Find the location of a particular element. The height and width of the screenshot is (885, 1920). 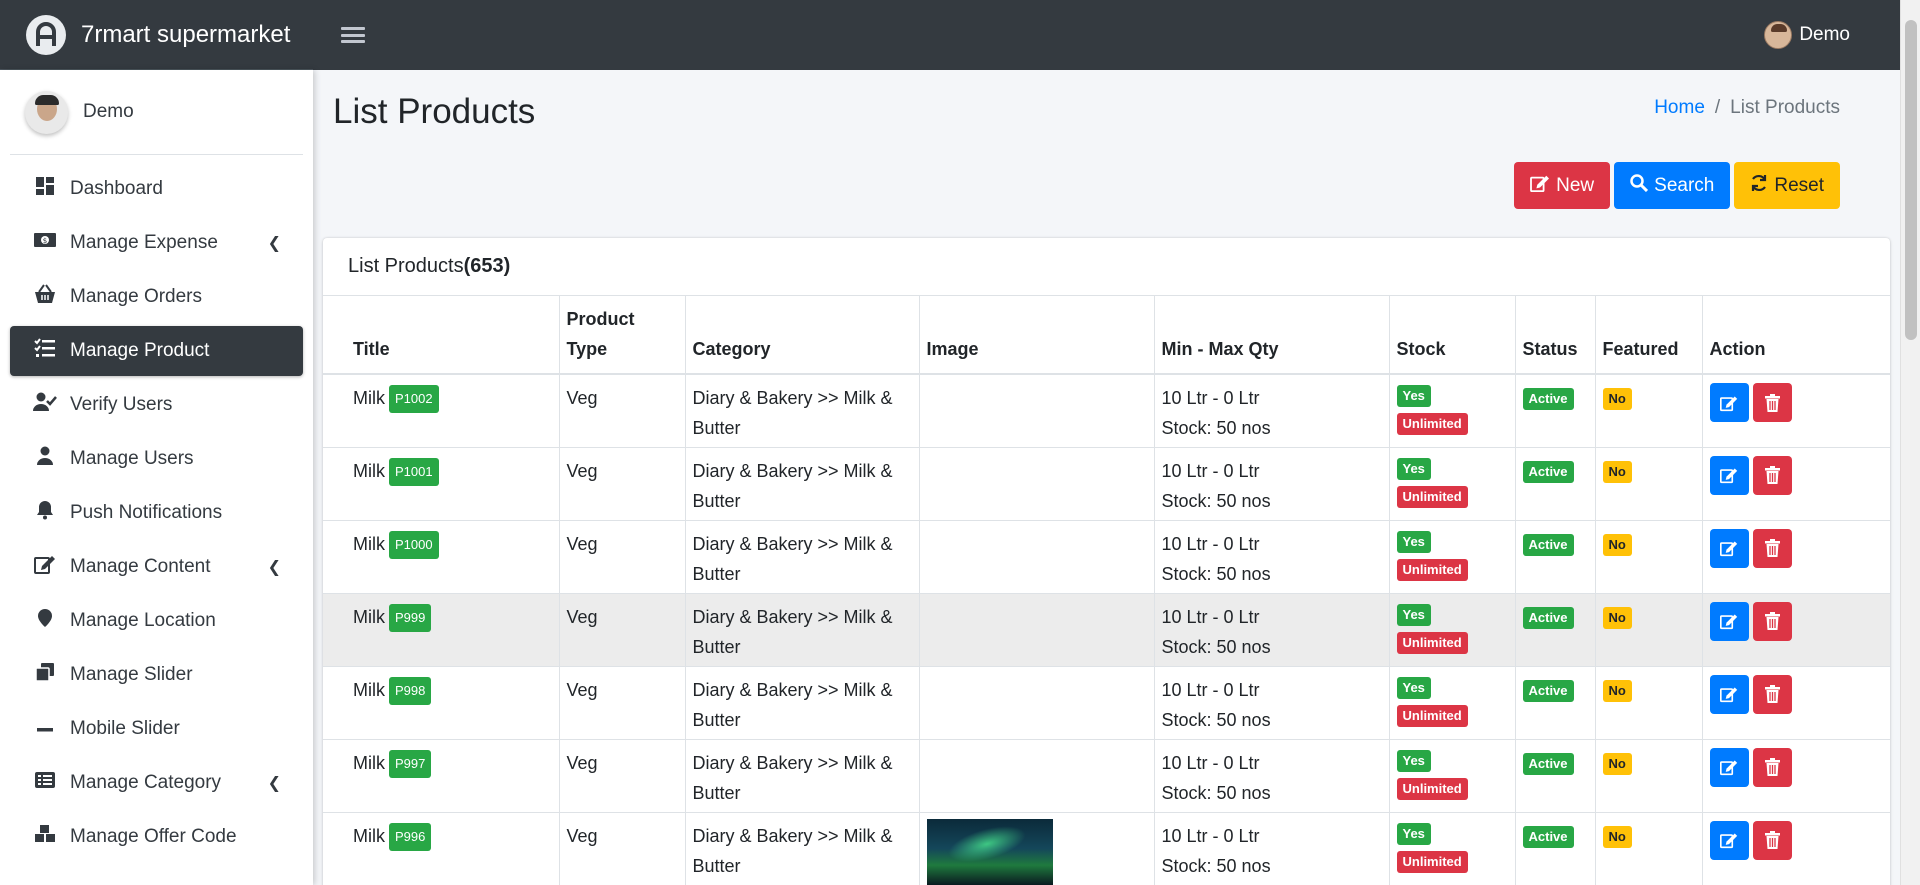

search-button: Search is located at coordinates (1672, 185).